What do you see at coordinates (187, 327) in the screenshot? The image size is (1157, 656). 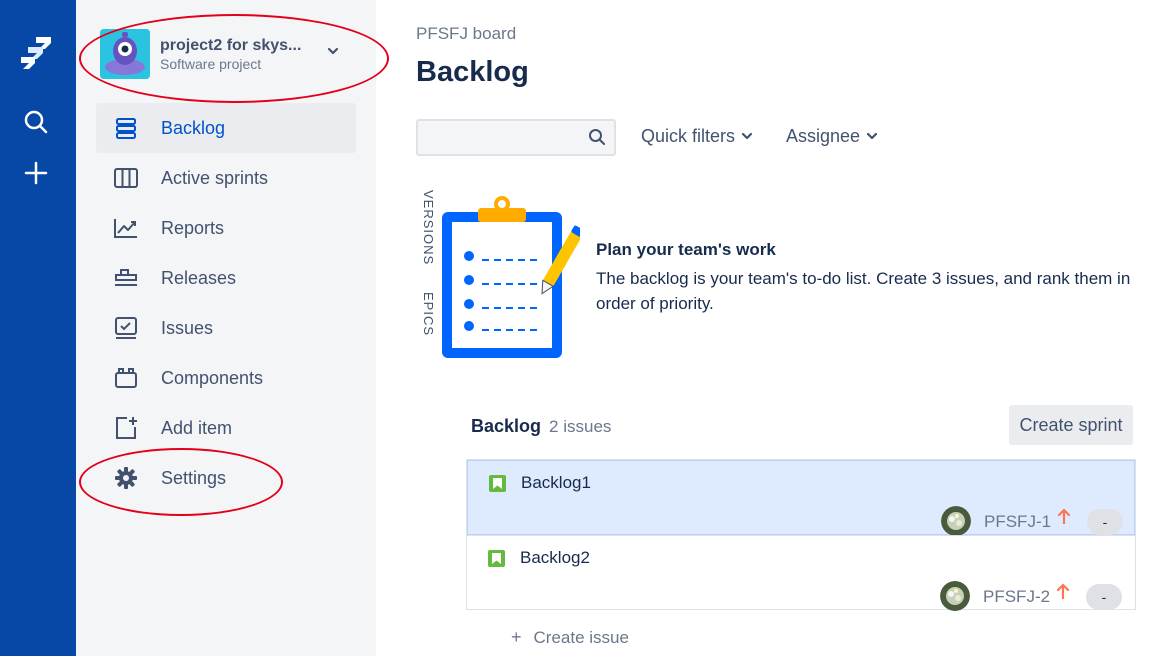 I see `sidebar-item-label: Issues` at bounding box center [187, 327].